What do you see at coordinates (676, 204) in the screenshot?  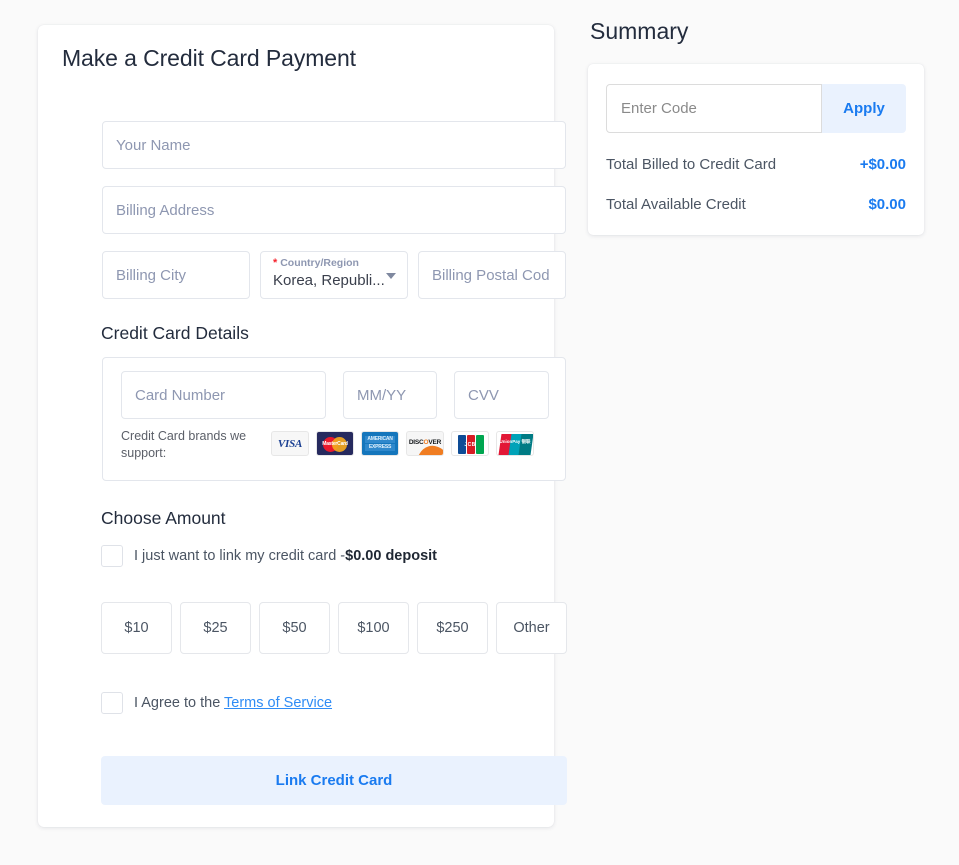 I see `summary-line-label: Total Available Credit` at bounding box center [676, 204].